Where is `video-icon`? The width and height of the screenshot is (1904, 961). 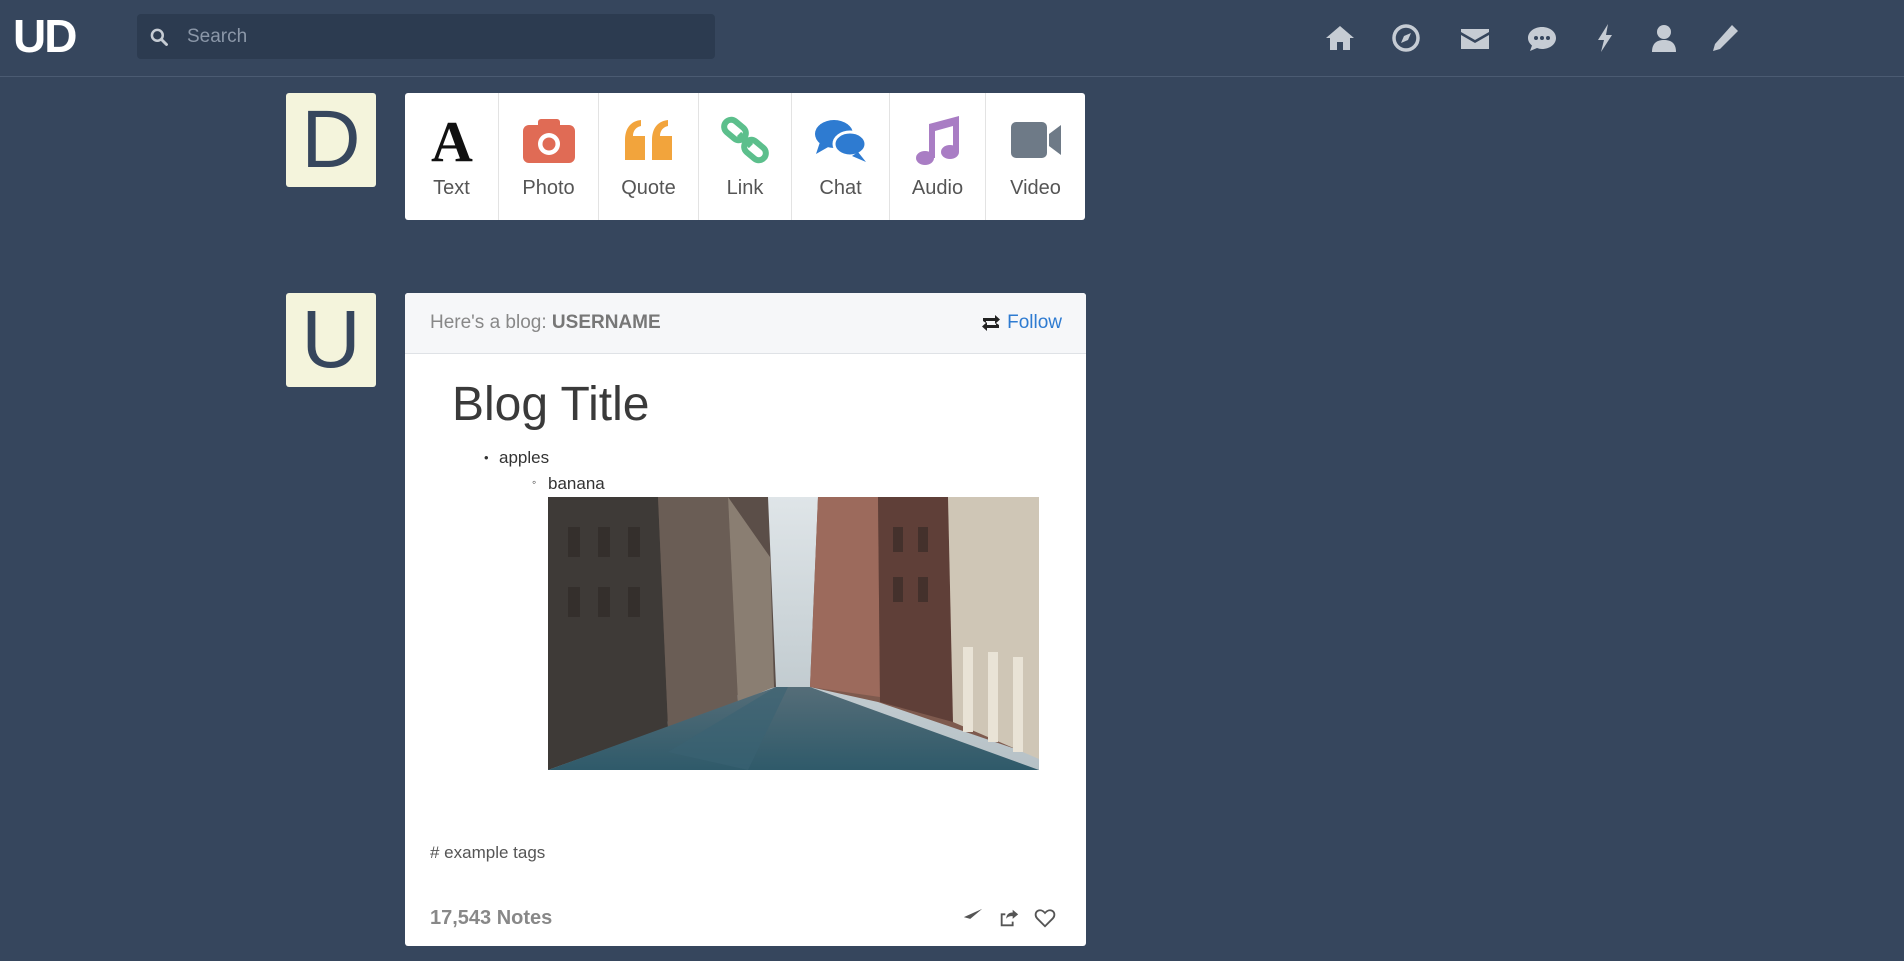
video-icon is located at coordinates (1036, 140).